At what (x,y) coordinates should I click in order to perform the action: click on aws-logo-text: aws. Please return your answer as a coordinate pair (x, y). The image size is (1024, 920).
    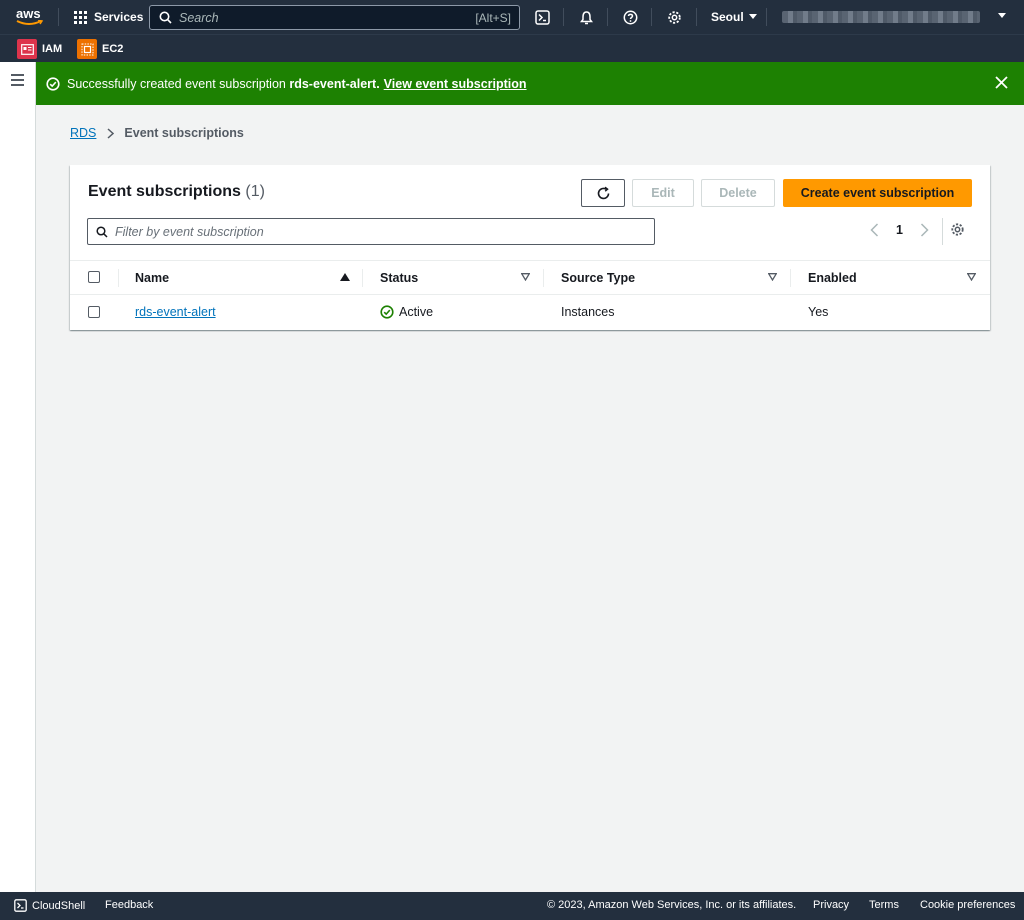
    Looking at the image, I should click on (28, 13).